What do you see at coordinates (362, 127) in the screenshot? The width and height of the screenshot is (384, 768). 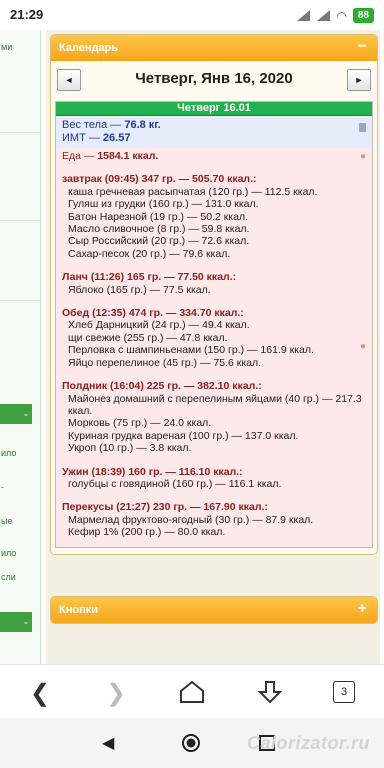 I see `delete-icon` at bounding box center [362, 127].